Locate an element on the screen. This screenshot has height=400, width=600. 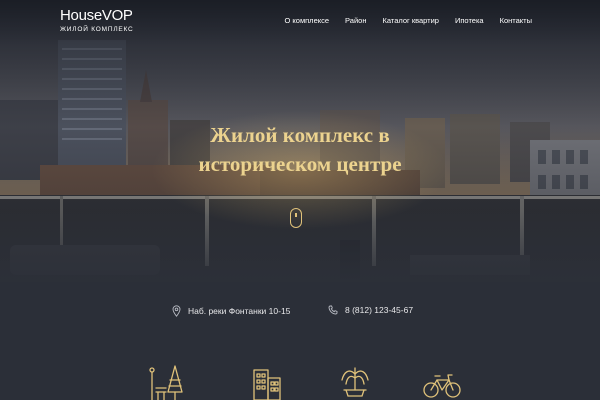
address-contact: Наб. реки Фонтанки 10-15 is located at coordinates (231, 311).